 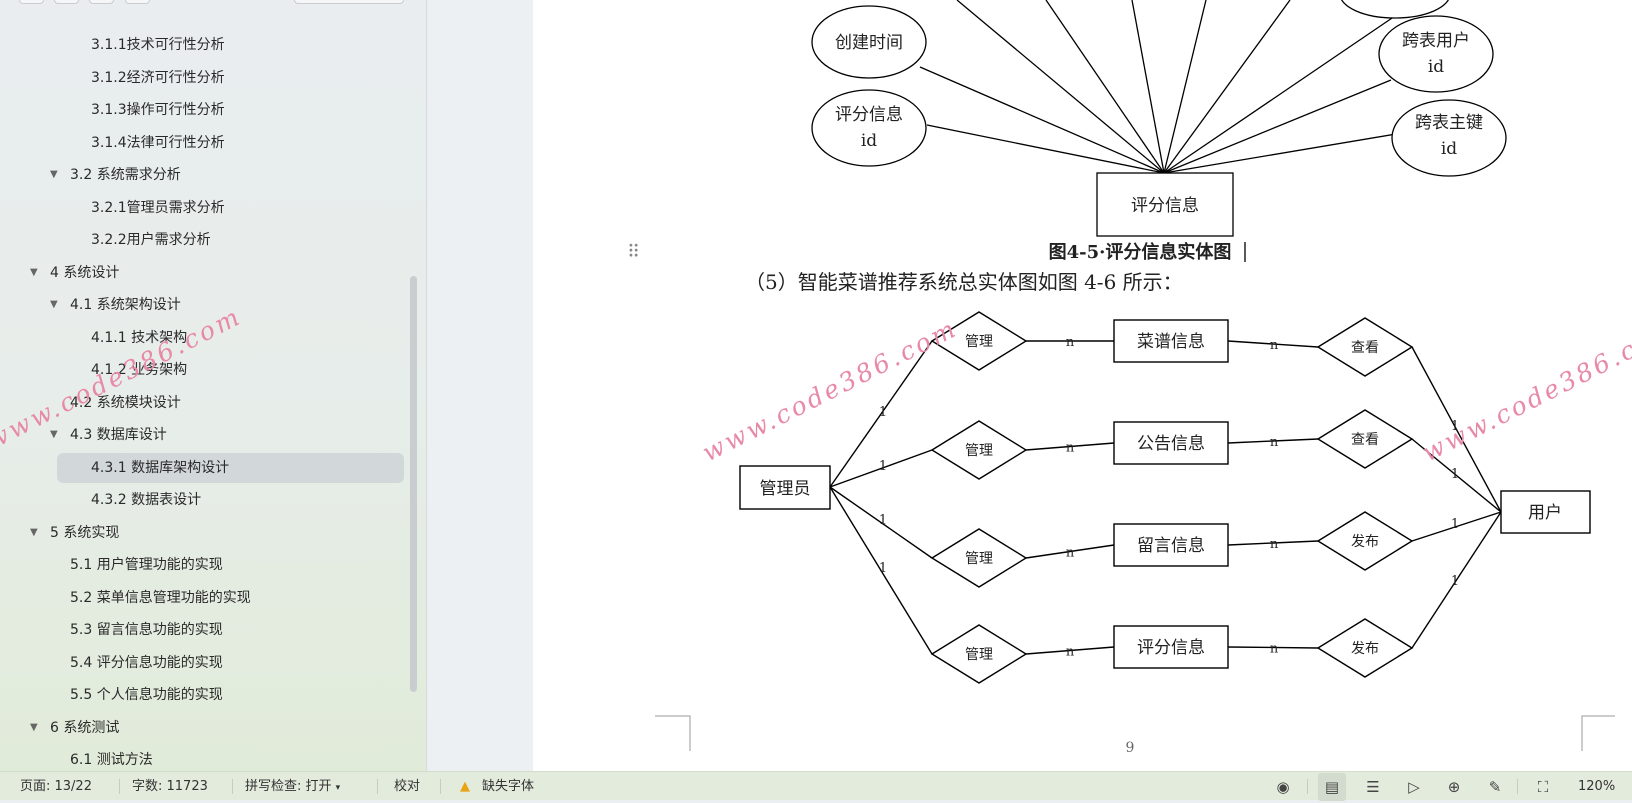 What do you see at coordinates (633, 252) in the screenshot?
I see `drag-handle-icon: ⠿` at bounding box center [633, 252].